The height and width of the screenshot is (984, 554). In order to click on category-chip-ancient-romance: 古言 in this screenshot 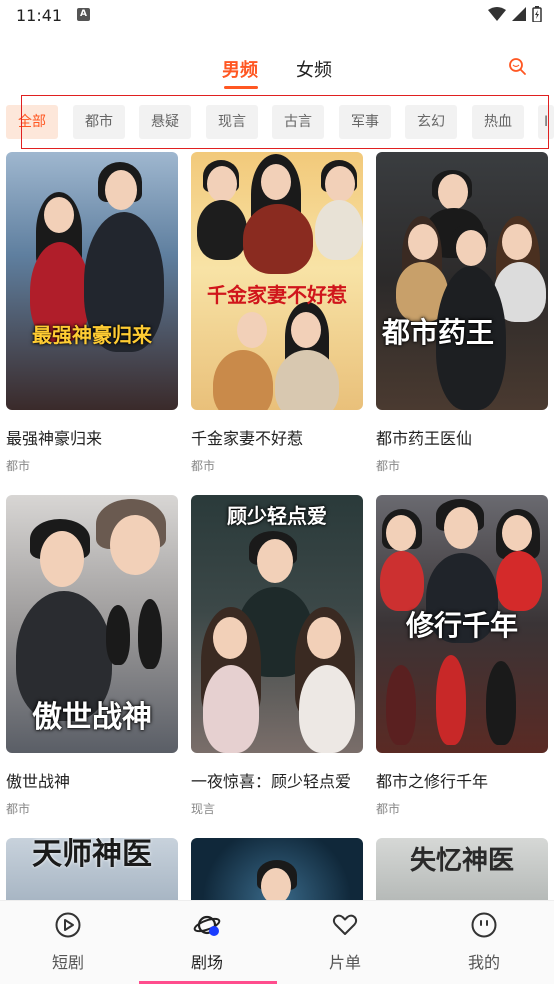, I will do `click(298, 122)`.